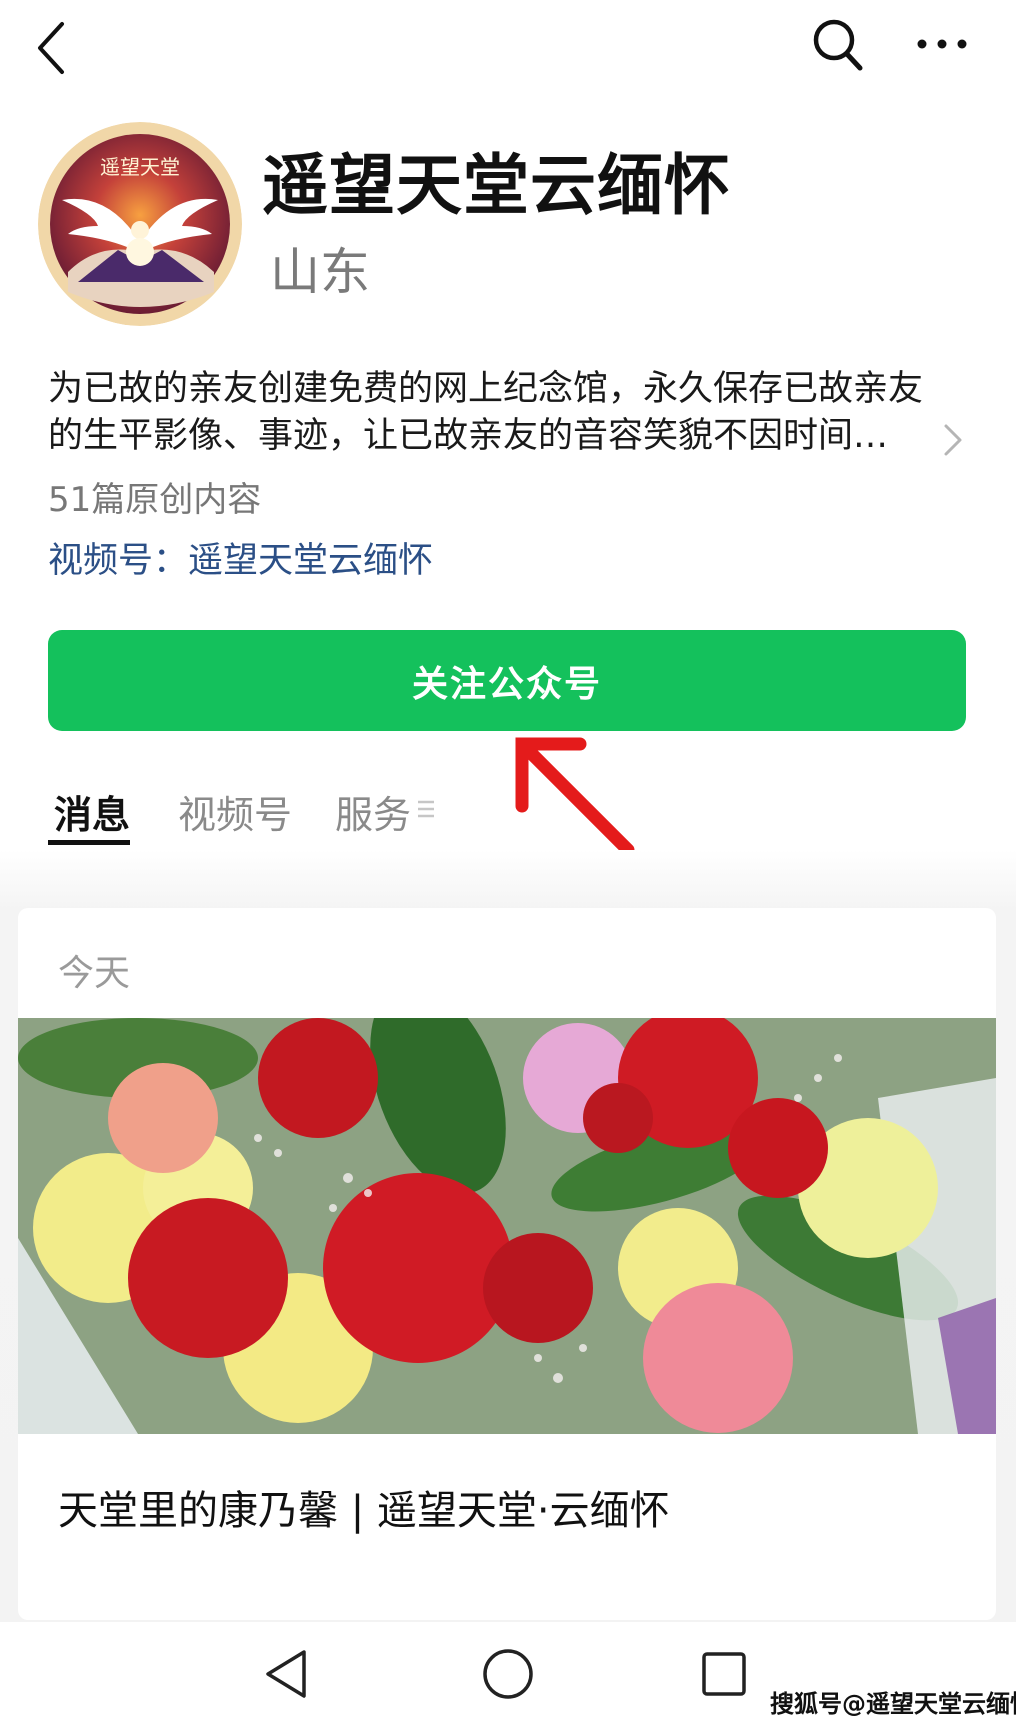 The width and height of the screenshot is (1016, 1722). What do you see at coordinates (373, 811) in the screenshot?
I see `tab-services: 服务` at bounding box center [373, 811].